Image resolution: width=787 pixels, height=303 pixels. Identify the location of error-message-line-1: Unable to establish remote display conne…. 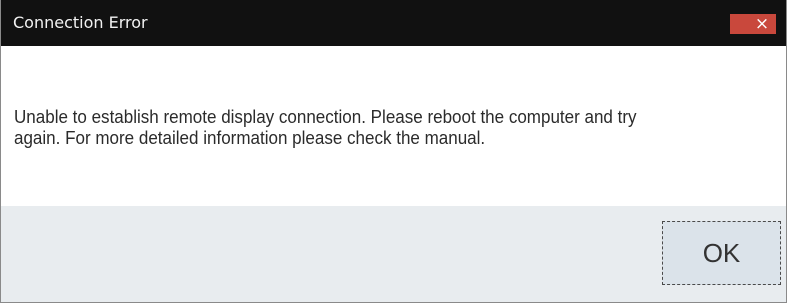
(325, 116).